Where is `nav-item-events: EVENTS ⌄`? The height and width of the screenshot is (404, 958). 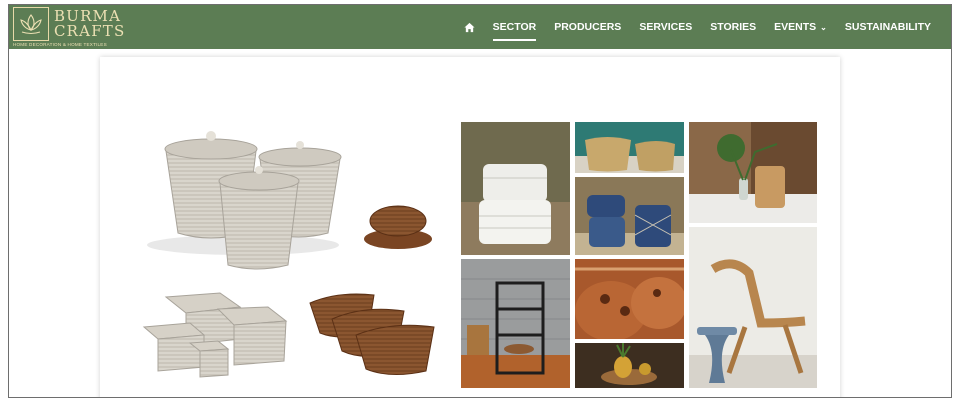
nav-item-events: EVENTS ⌄ is located at coordinates (800, 27).